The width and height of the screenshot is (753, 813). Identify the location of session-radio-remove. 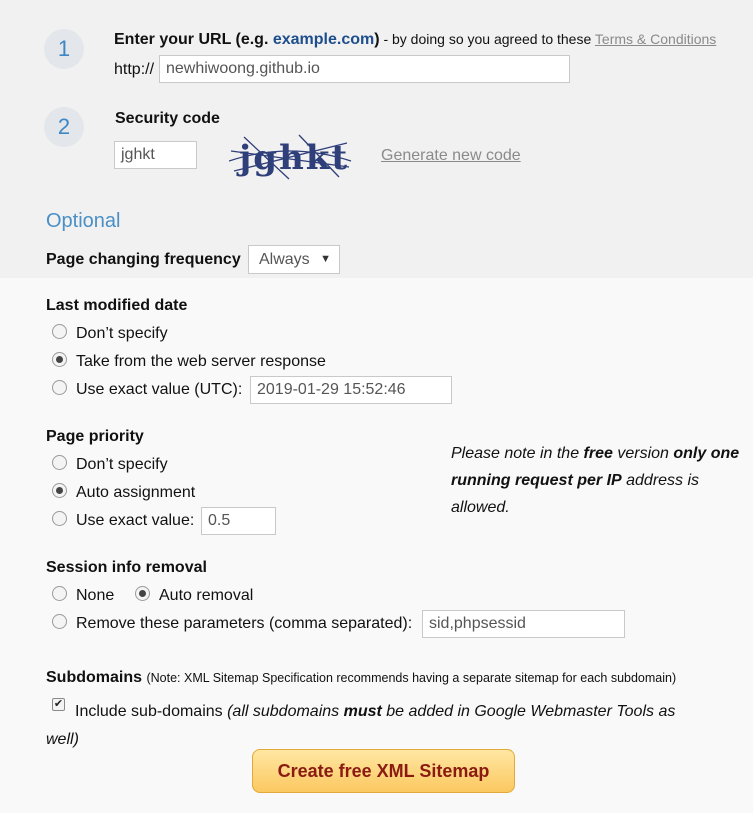
(59, 621).